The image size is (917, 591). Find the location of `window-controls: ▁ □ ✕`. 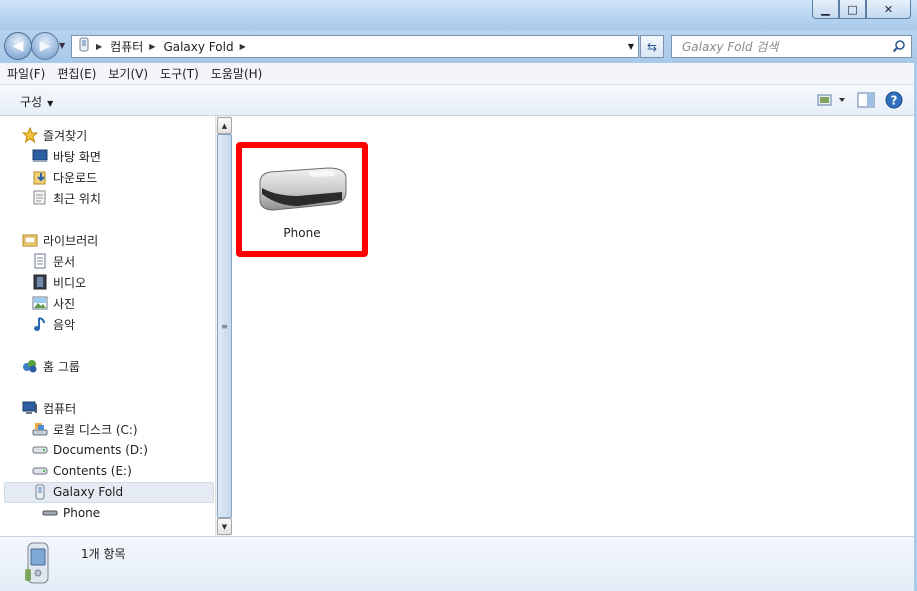

window-controls: ▁ □ ✕ is located at coordinates (861, 9).